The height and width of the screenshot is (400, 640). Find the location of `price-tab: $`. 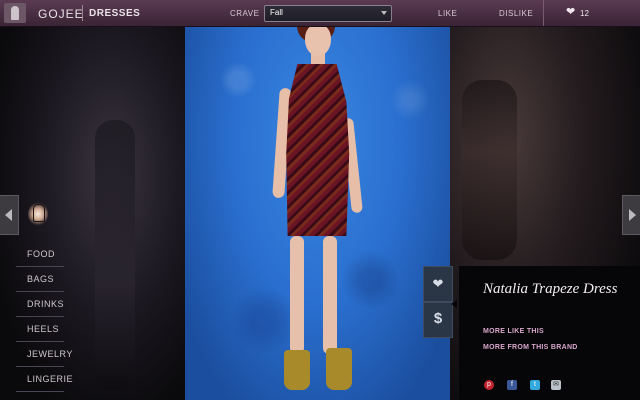

price-tab: $ is located at coordinates (438, 320).